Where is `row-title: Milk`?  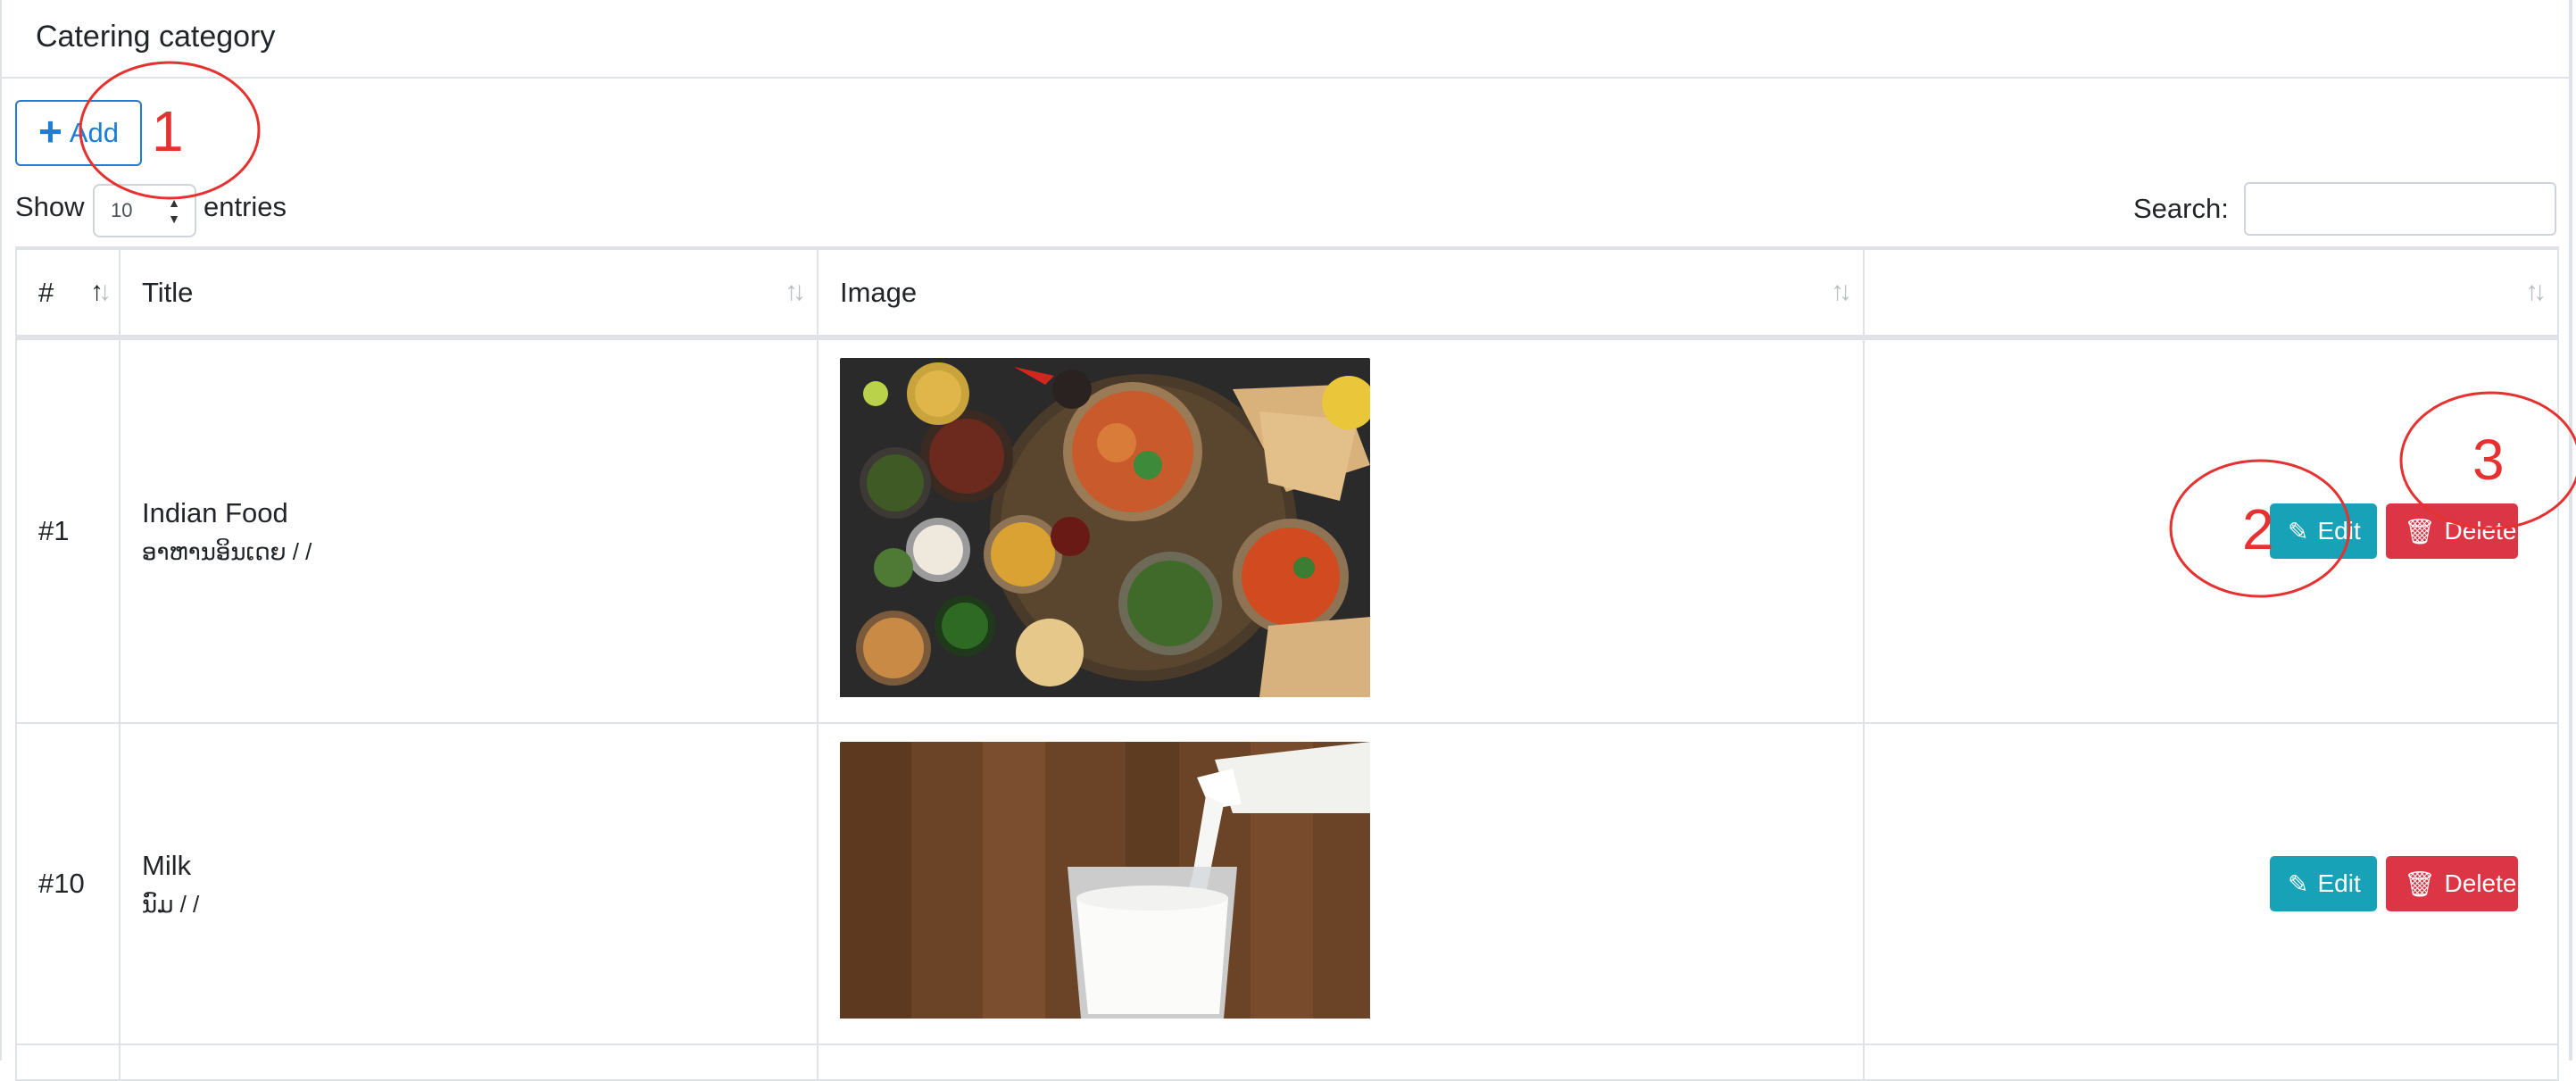
row-title: Milk is located at coordinates (167, 865).